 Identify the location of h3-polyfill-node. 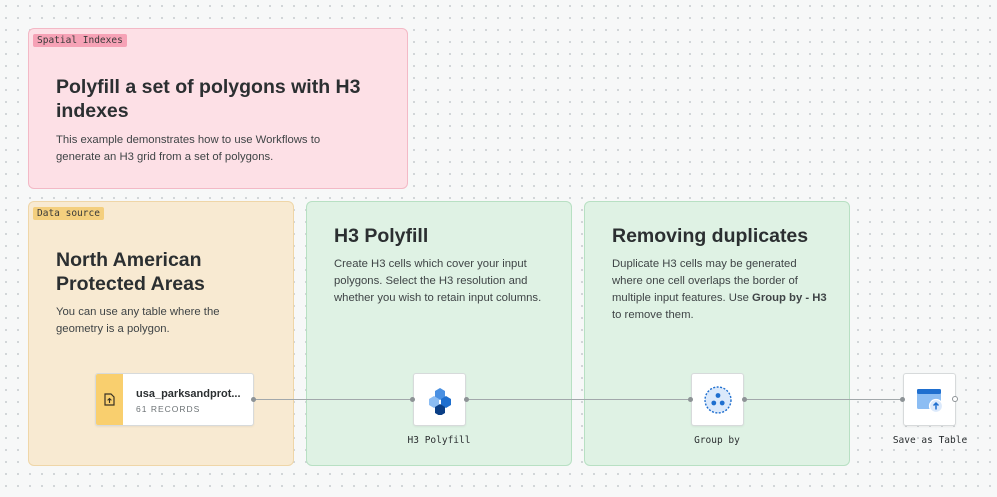
(439, 399).